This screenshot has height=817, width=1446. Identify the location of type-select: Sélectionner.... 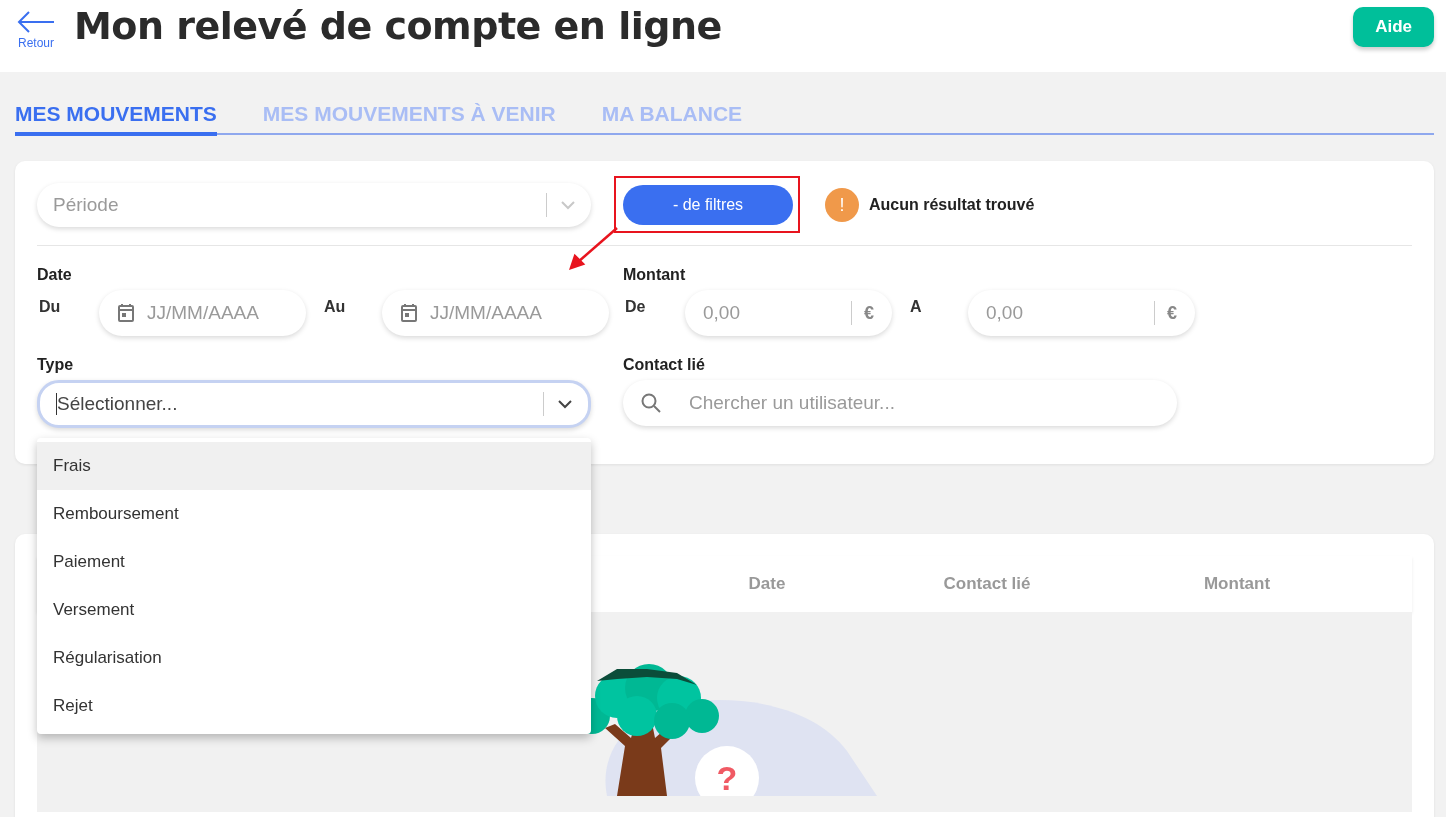
(314, 404).